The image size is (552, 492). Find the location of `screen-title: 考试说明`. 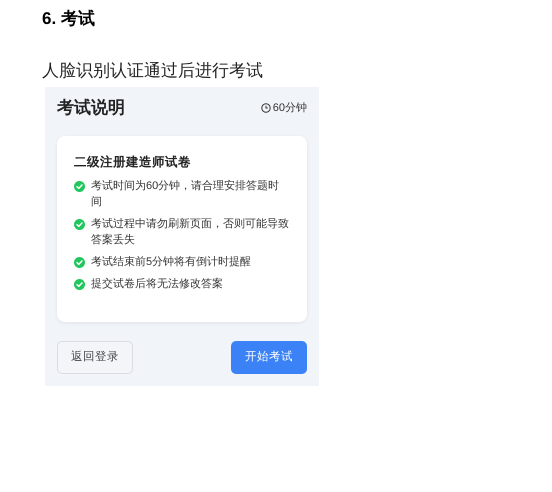

screen-title: 考试说明 is located at coordinates (91, 108).